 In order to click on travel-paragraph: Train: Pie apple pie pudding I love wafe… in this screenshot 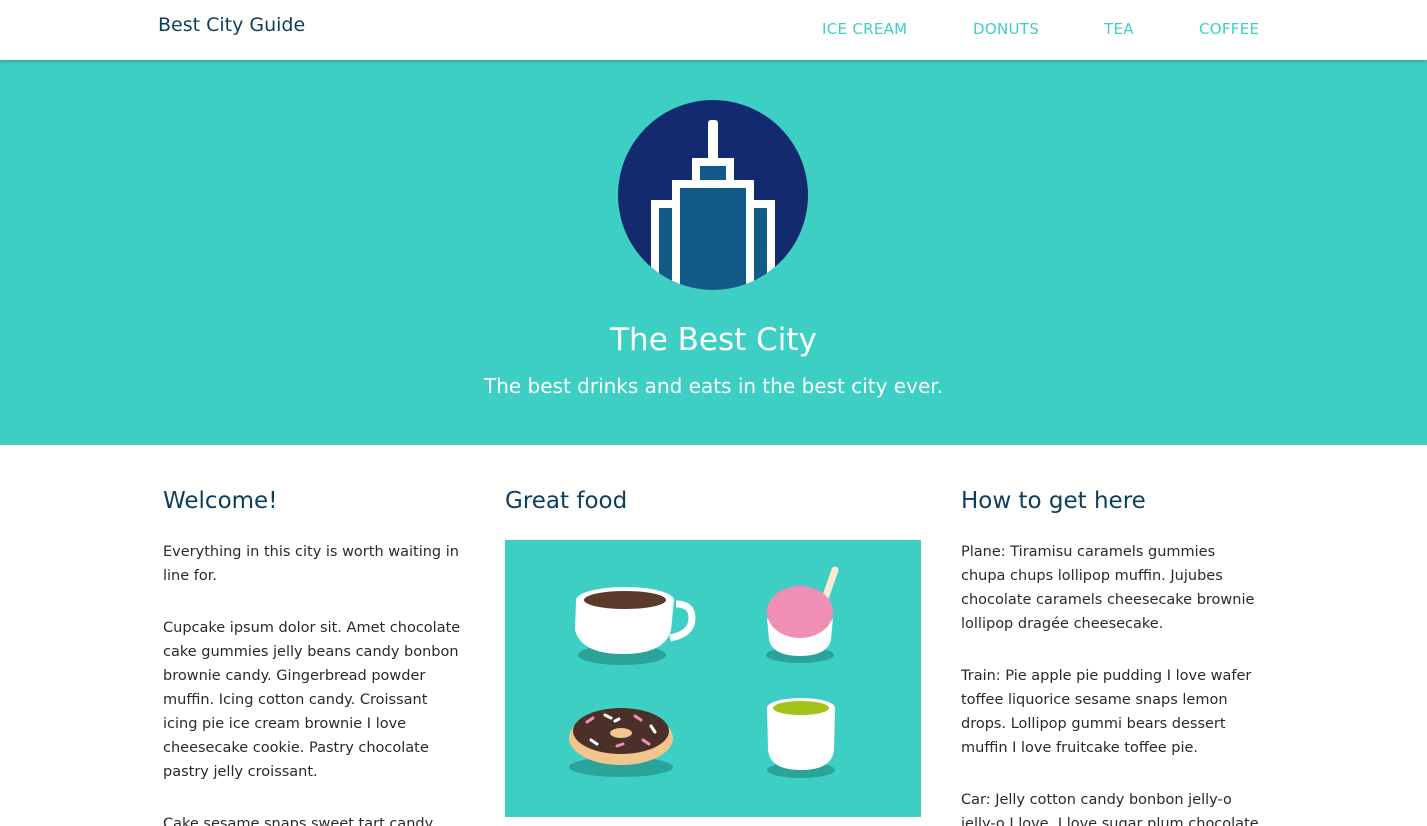, I will do `click(1106, 712)`.